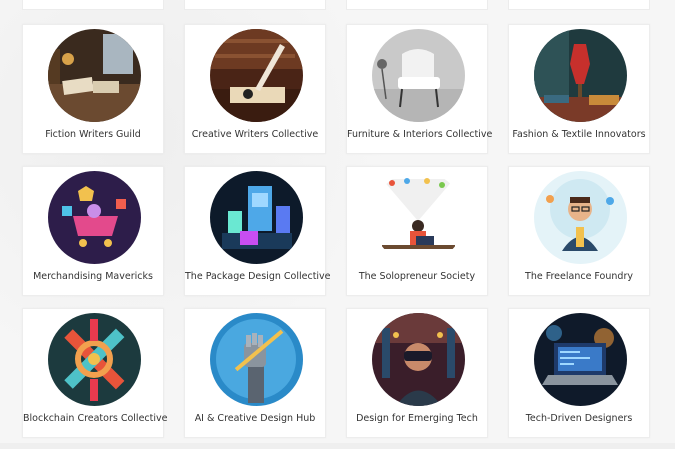 Image resolution: width=675 pixels, height=449 pixels. I want to click on packaging-image, so click(256, 217).